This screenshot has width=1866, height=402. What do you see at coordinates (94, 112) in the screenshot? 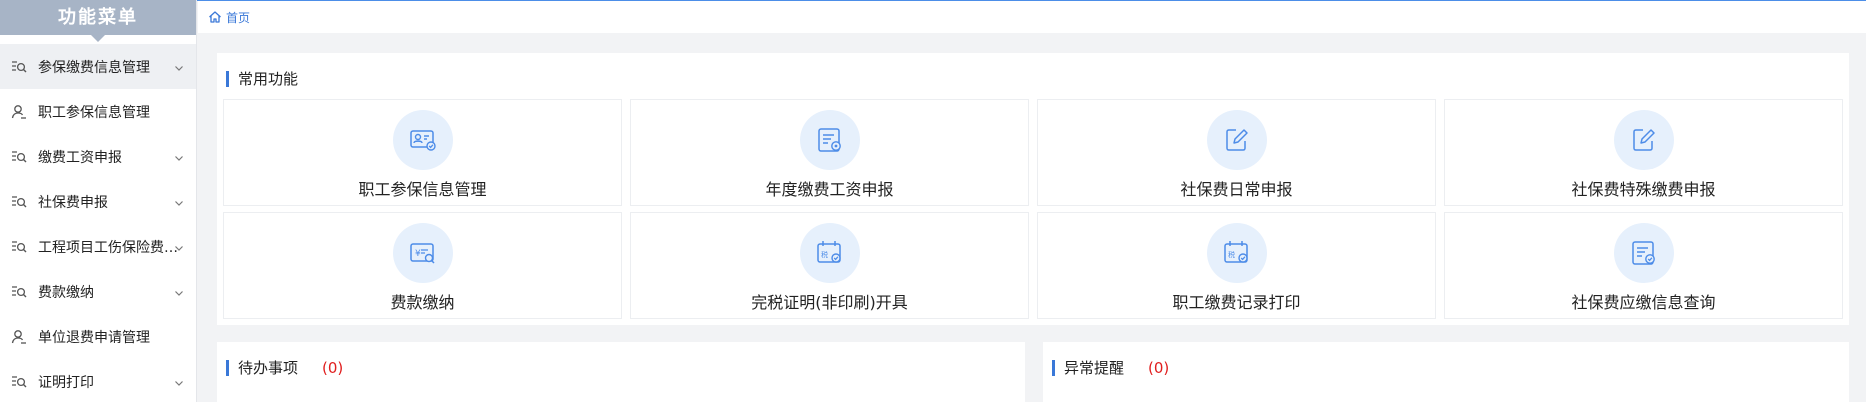
I see `sidebar-item-label: 职工参保信息管理` at bounding box center [94, 112].